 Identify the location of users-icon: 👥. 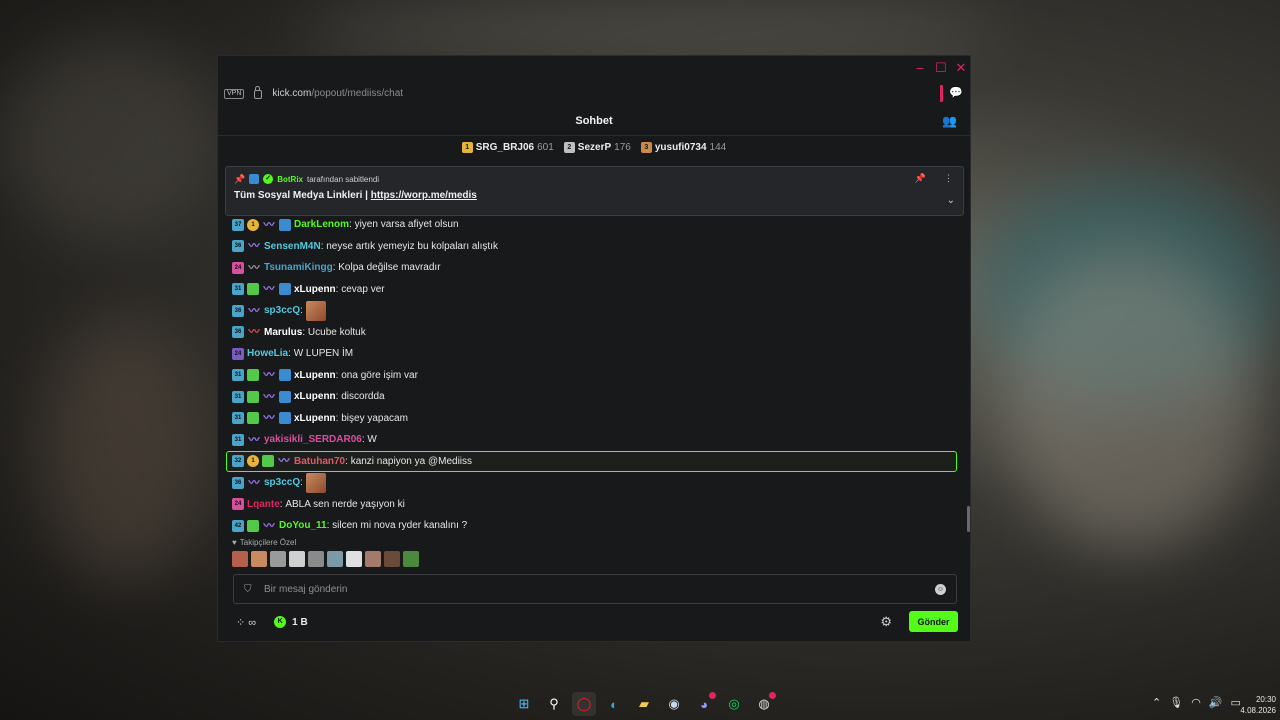
(949, 121).